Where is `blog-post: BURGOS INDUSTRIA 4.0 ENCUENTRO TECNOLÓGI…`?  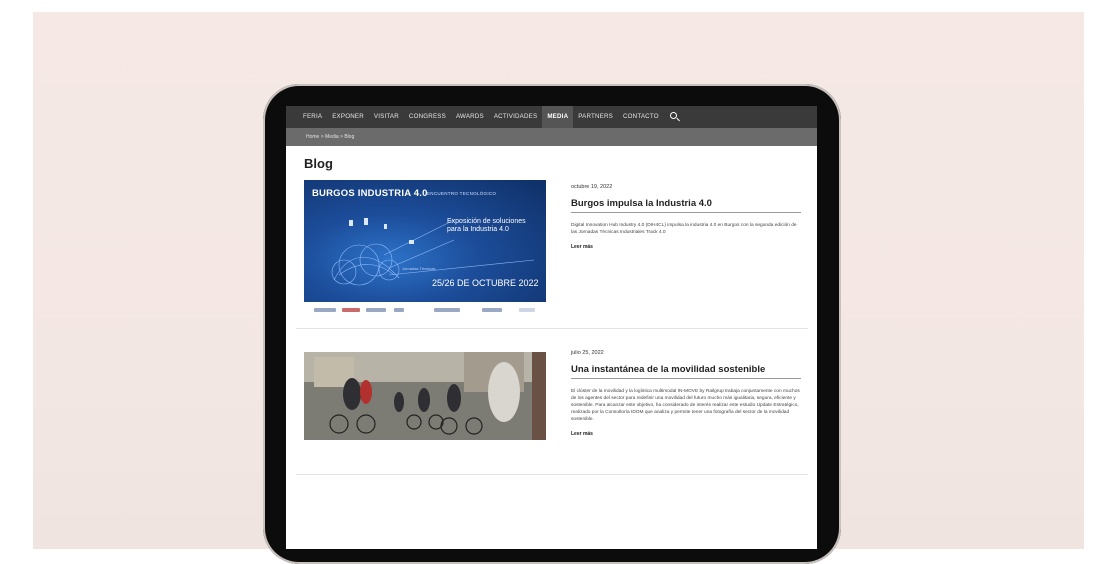 blog-post: BURGOS INDUSTRIA 4.0 ENCUENTRO TECNOLÓGI… is located at coordinates (552, 254).